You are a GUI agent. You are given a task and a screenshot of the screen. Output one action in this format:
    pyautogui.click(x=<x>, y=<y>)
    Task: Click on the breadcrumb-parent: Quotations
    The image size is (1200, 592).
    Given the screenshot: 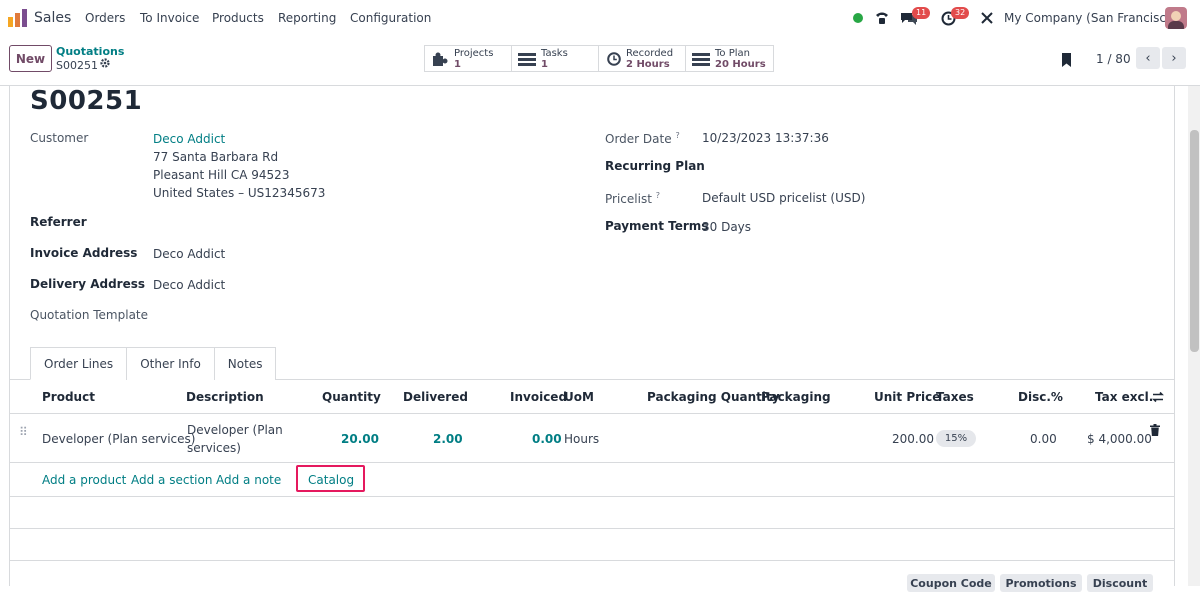 What is the action you would take?
    pyautogui.click(x=90, y=51)
    